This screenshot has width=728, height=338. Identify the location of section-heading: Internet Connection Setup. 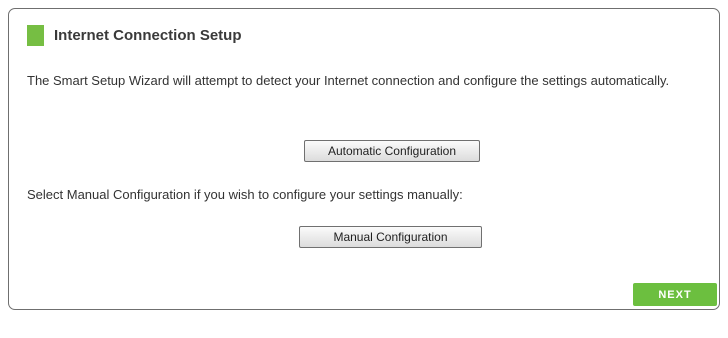
(134, 35).